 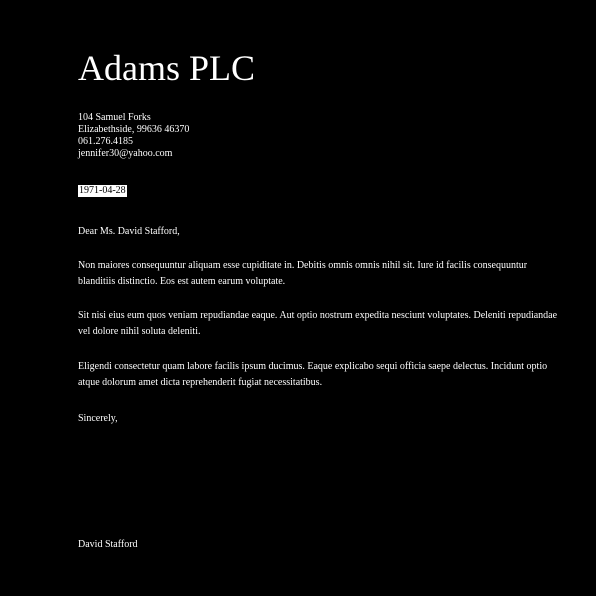 I want to click on letter-date: 1971-04-28, so click(x=102, y=191).